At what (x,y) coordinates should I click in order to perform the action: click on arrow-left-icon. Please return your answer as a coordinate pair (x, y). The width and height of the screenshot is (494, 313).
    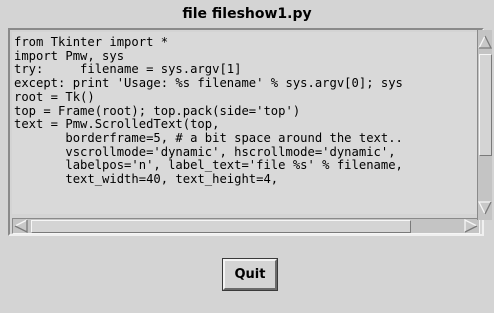
    Looking at the image, I should click on (21, 226).